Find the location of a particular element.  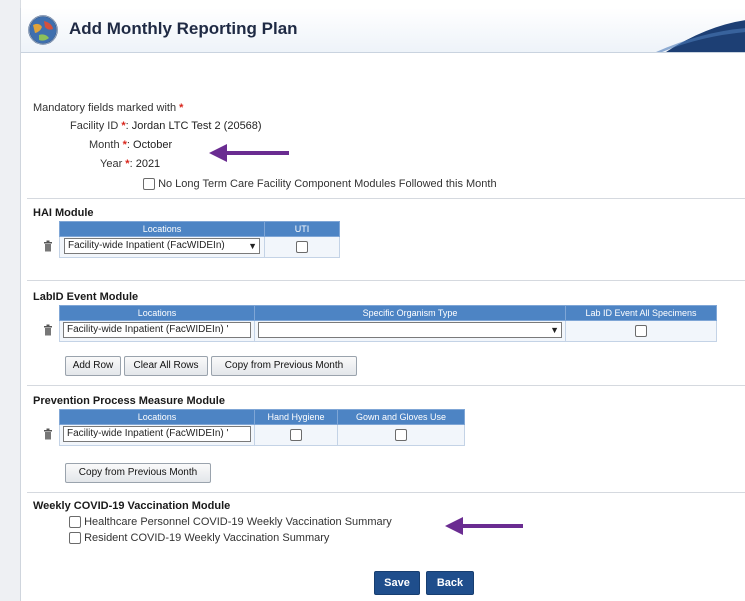

add-row-button: Add Row is located at coordinates (93, 366).